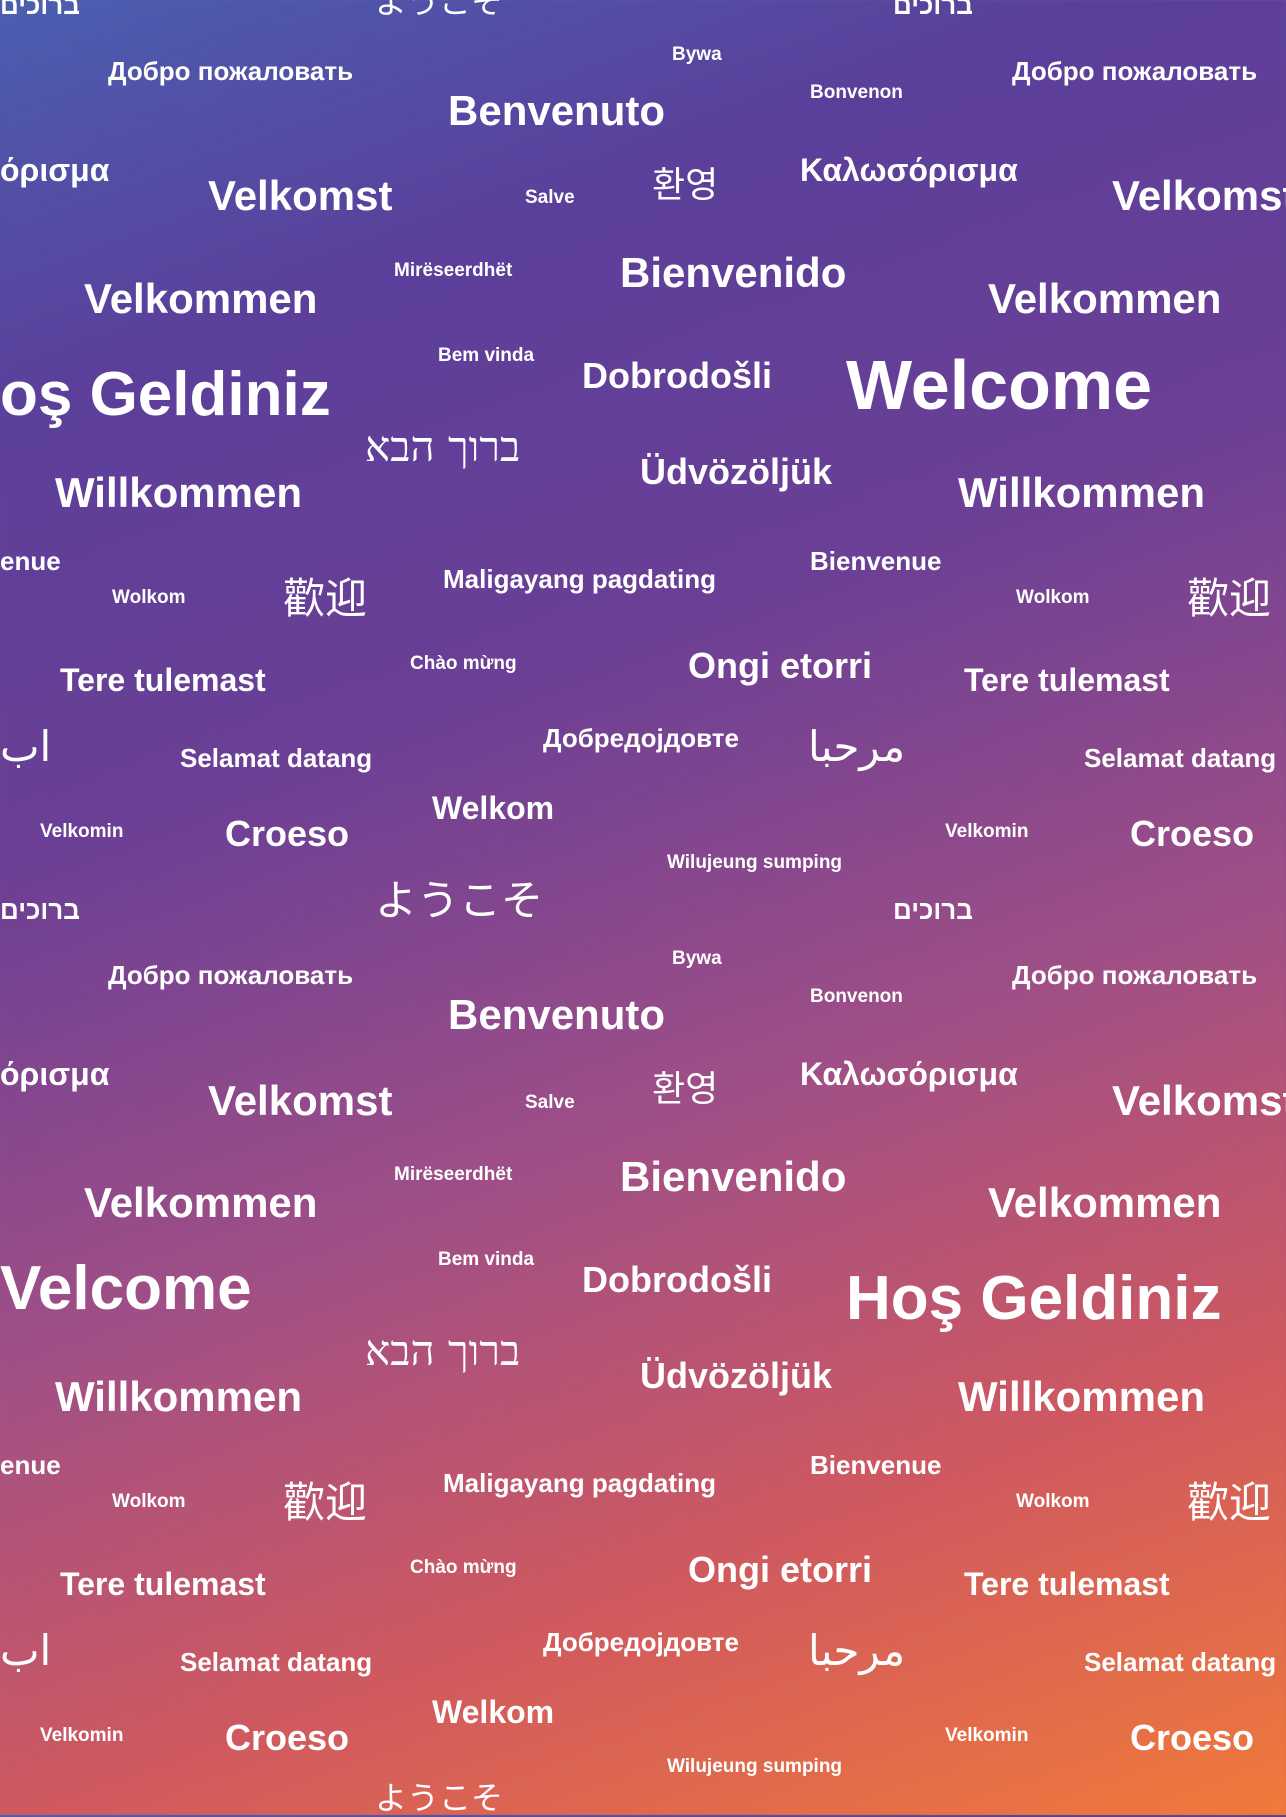 This screenshot has height=1817, width=1286. I want to click on word-hos-geldiniz: oş Geldiniz, so click(165, 394).